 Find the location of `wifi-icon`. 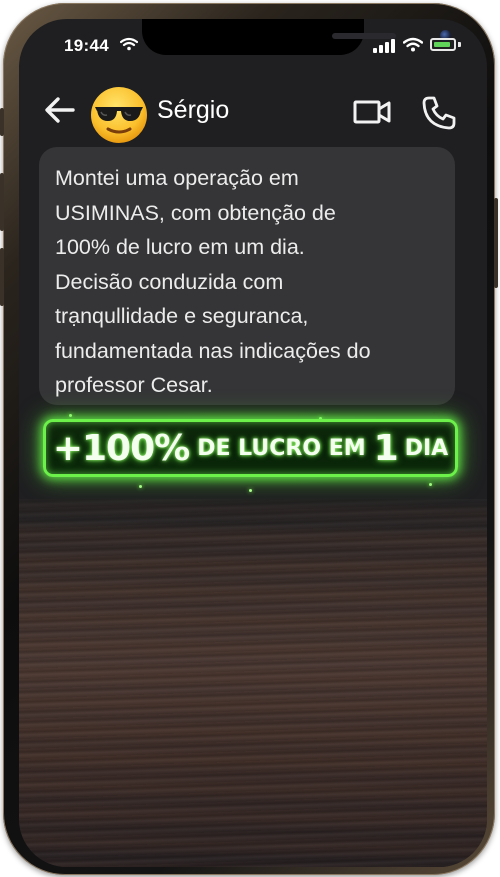

wifi-icon is located at coordinates (129, 44).